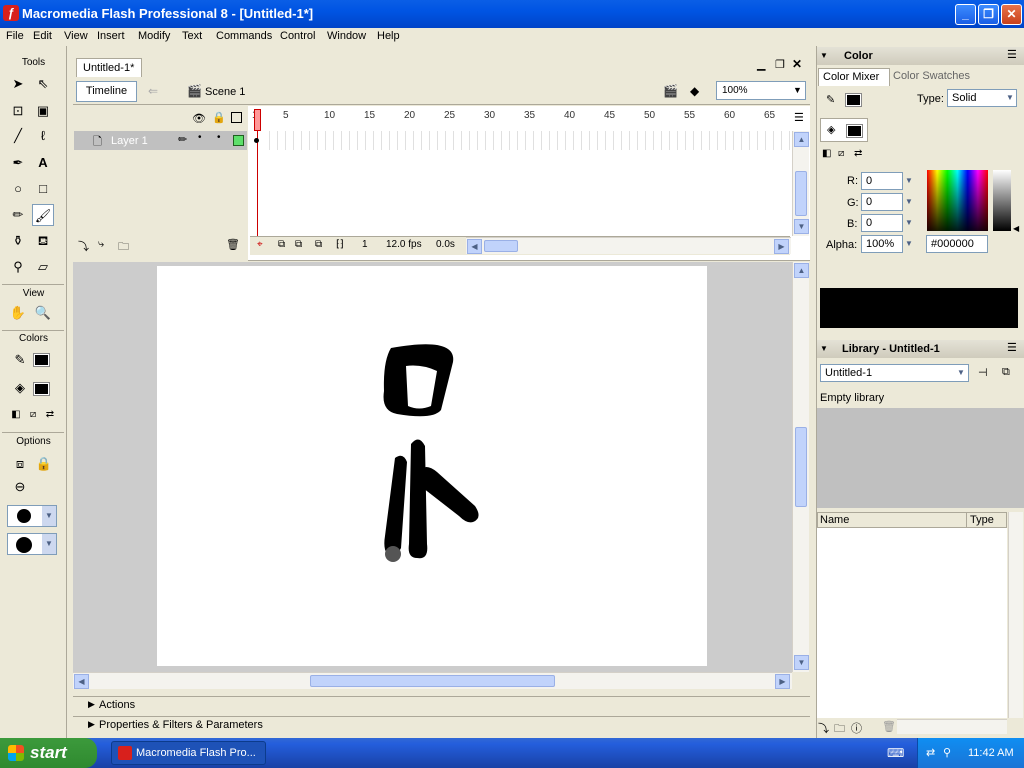 The width and height of the screenshot is (1024, 768). I want to click on lock-fill-icon: 🔒, so click(44, 464).